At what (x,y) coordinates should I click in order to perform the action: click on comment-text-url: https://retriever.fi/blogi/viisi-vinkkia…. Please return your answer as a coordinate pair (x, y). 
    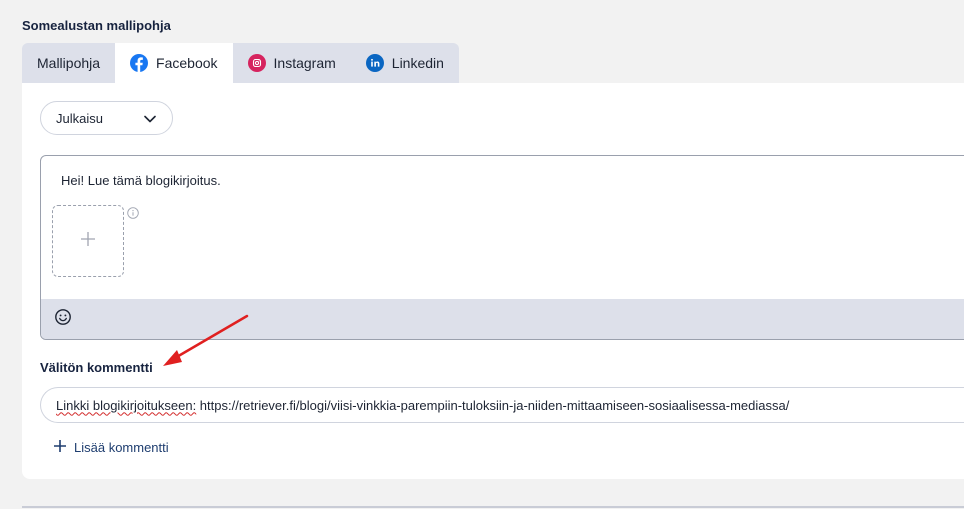
    Looking at the image, I should click on (493, 405).